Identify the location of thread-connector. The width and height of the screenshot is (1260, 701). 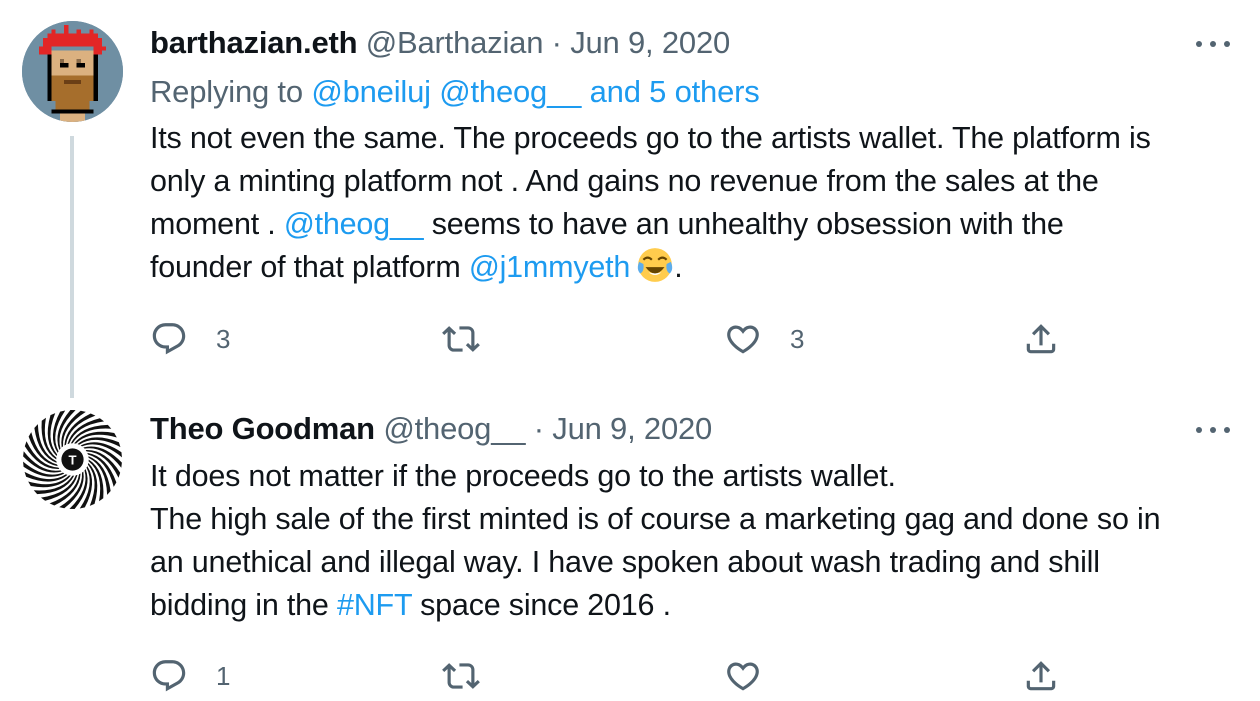
(72, 267).